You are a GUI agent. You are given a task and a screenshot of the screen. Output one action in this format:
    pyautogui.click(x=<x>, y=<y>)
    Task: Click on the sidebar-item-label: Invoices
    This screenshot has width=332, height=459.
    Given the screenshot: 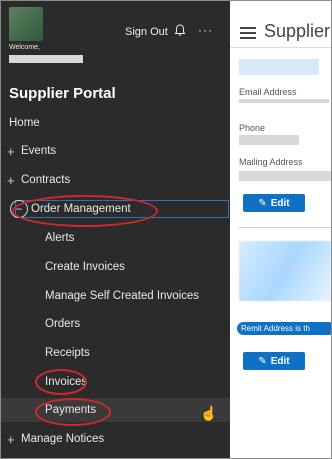 What is the action you would take?
    pyautogui.click(x=66, y=382)
    